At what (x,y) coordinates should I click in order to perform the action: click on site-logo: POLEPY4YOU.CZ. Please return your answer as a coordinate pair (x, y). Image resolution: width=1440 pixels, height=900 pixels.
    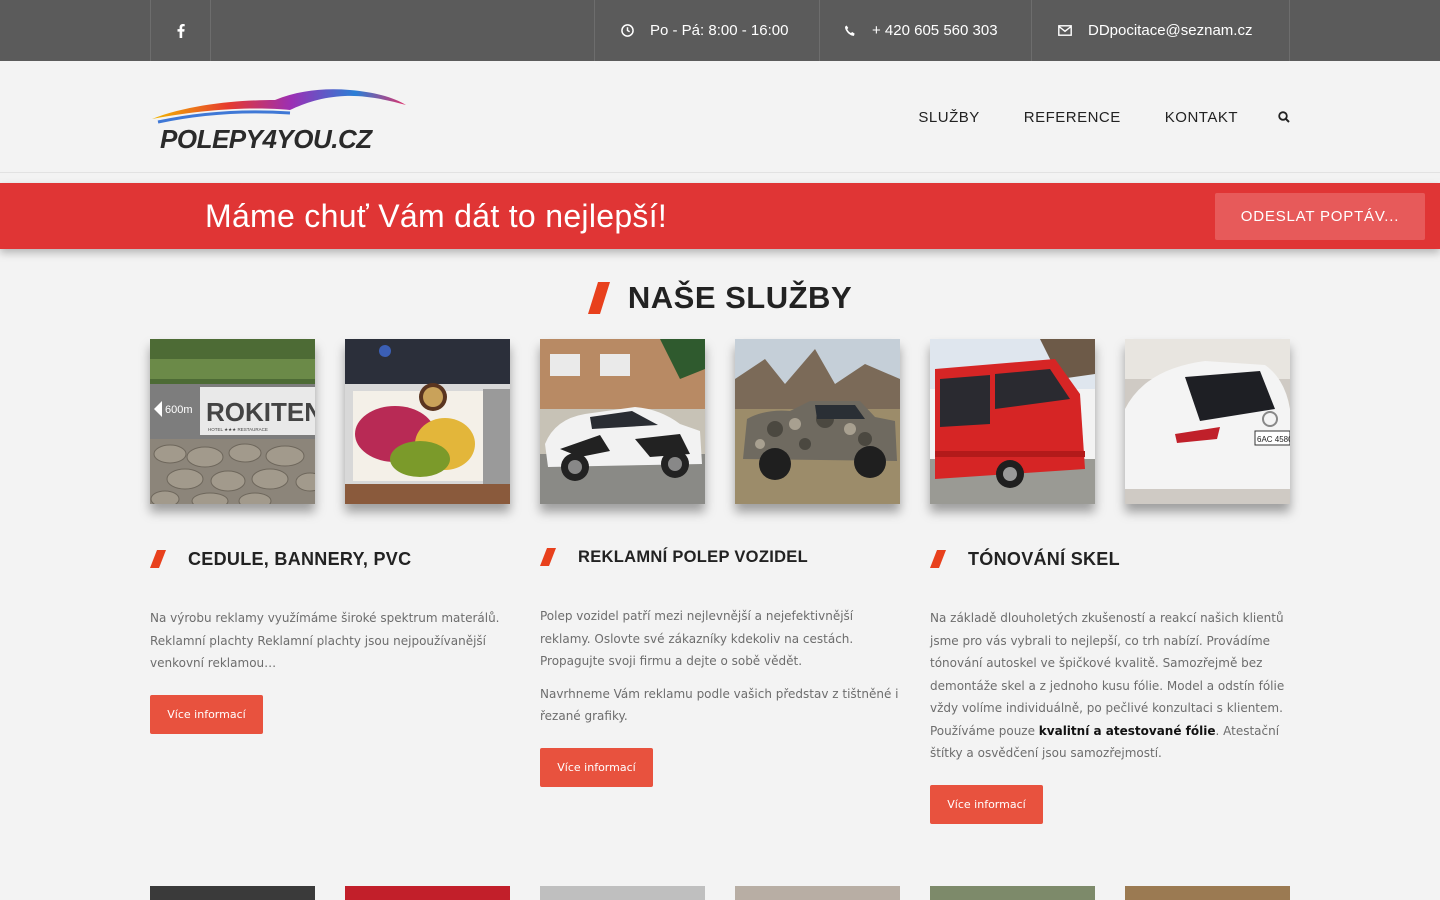
    Looking at the image, I should click on (280, 121).